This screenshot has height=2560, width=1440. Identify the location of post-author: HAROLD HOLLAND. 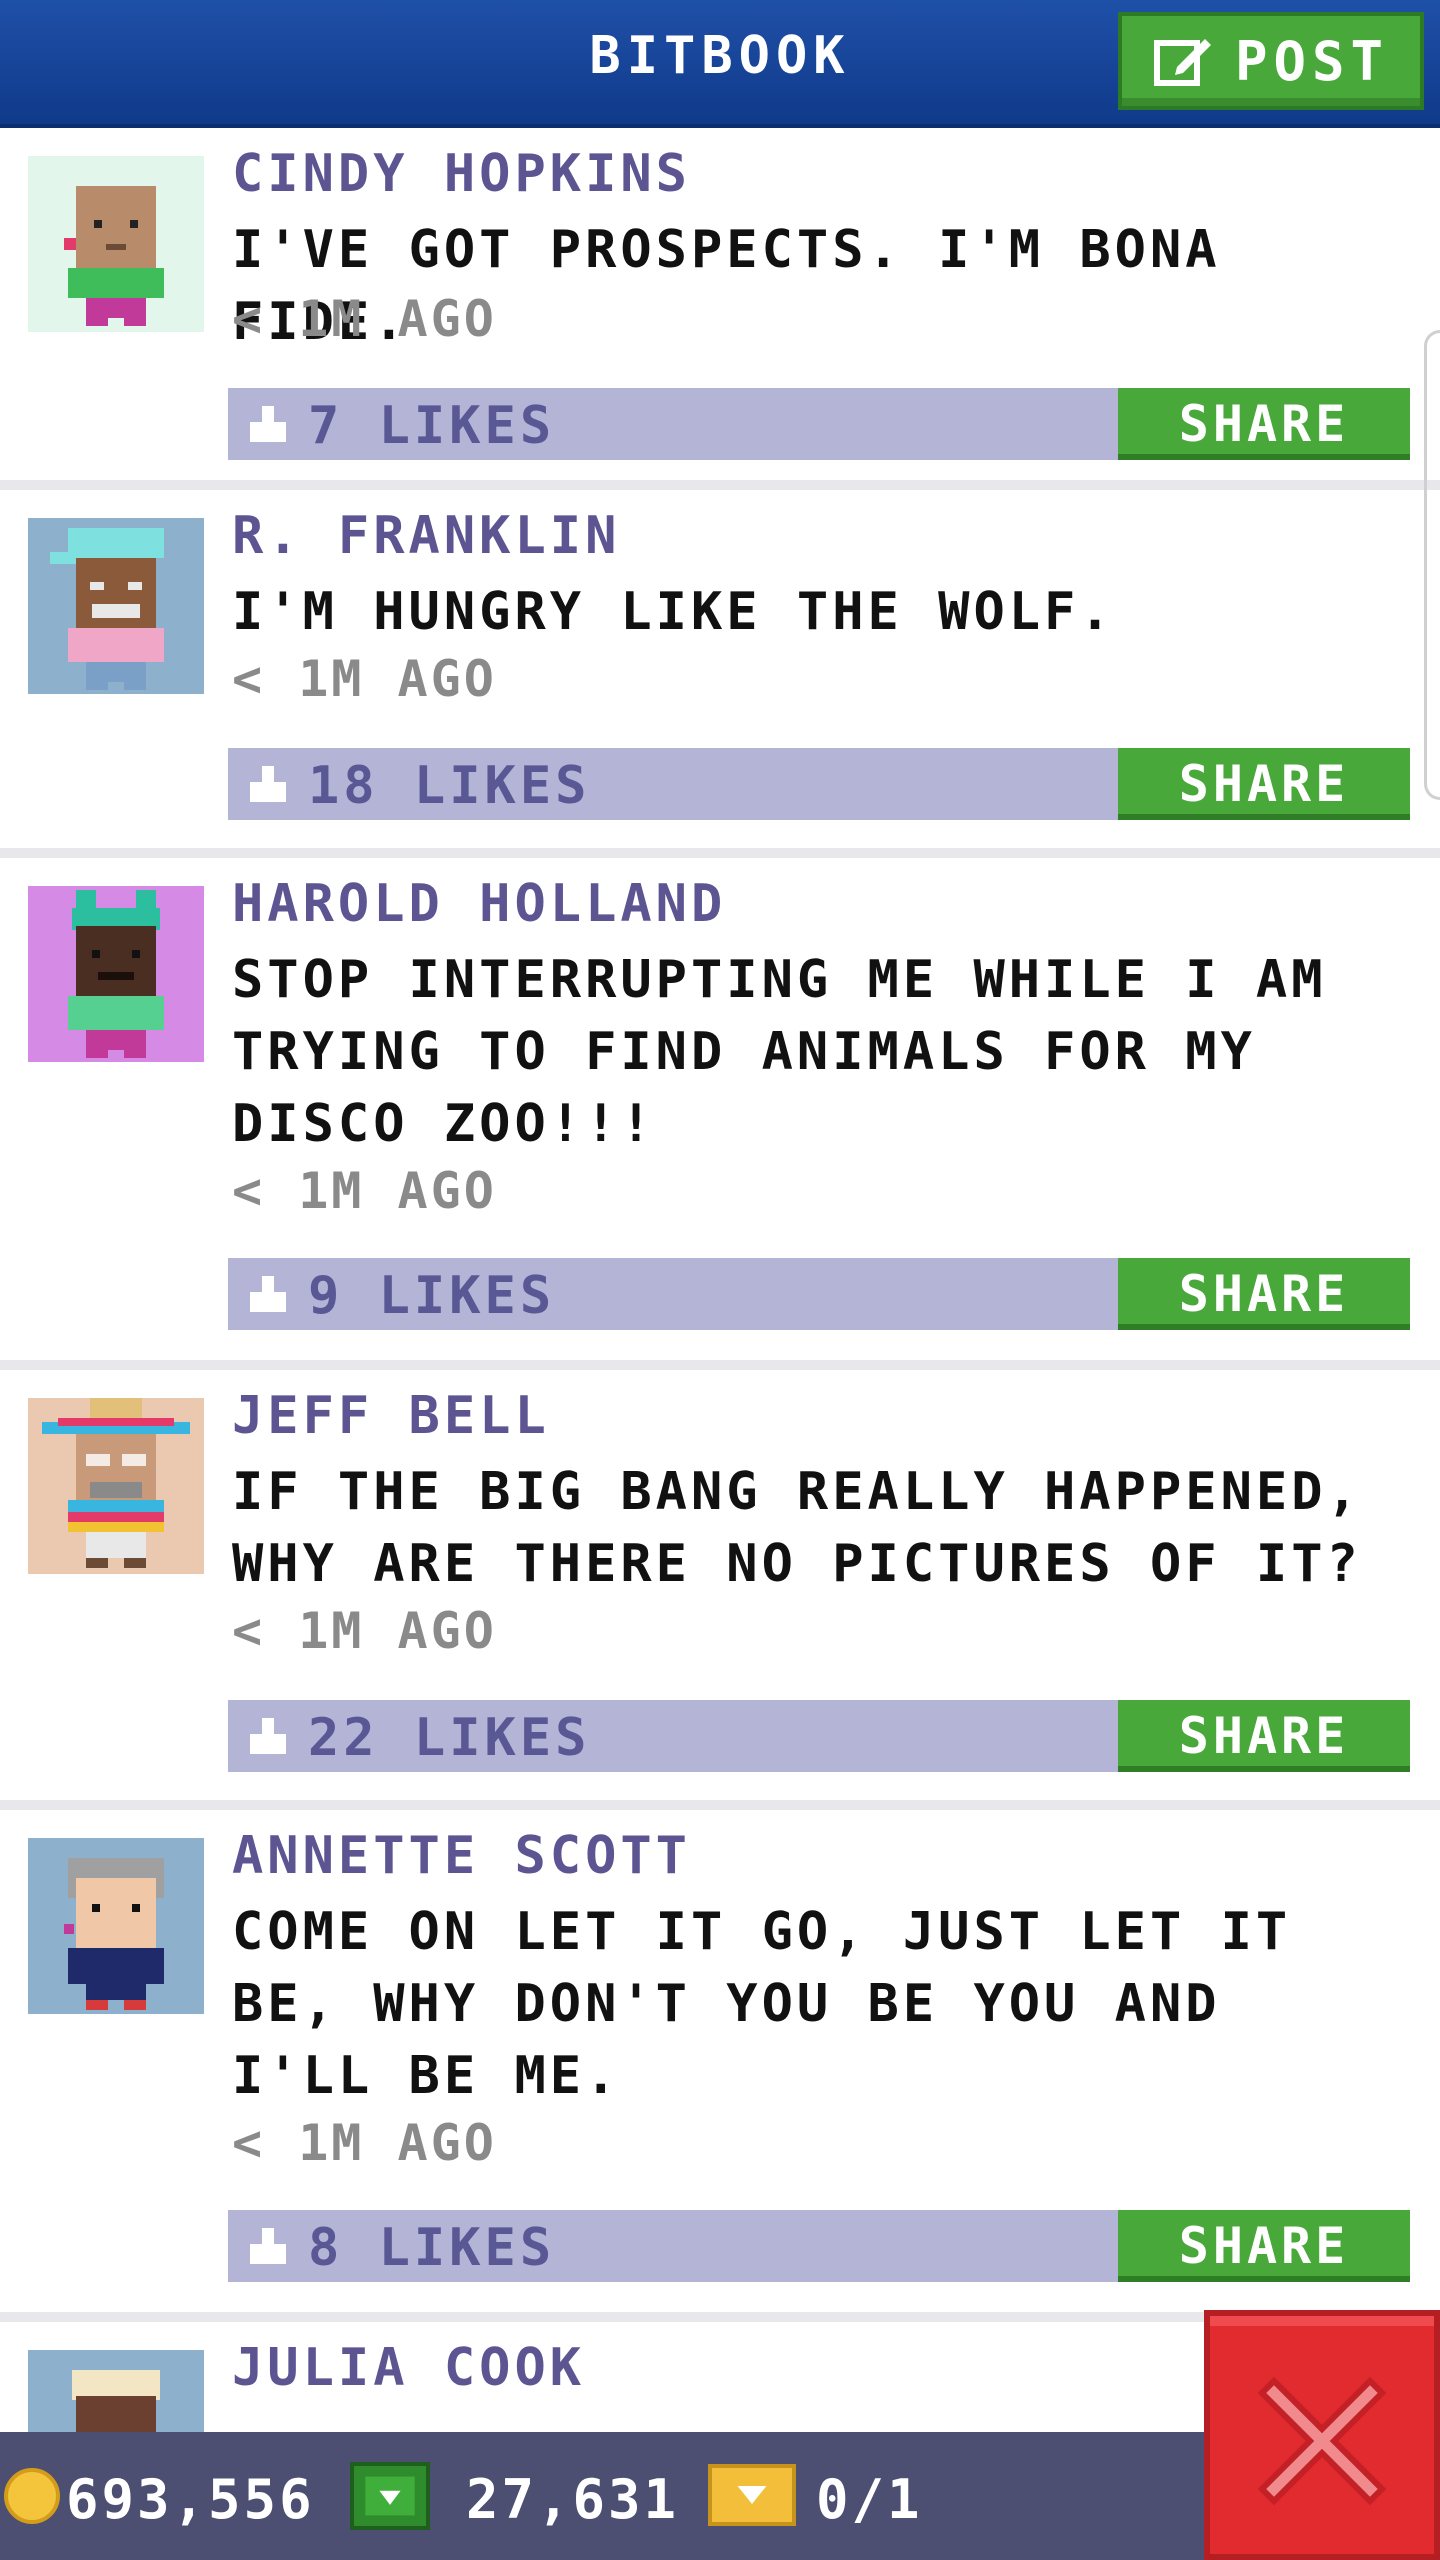
(479, 904).